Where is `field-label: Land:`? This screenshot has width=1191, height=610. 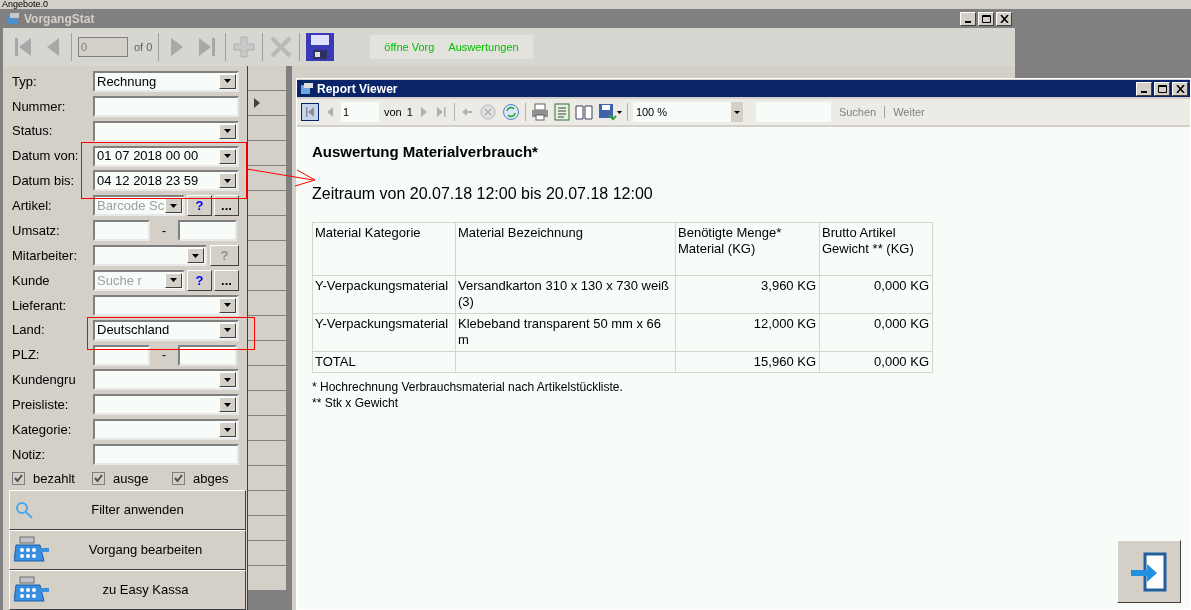 field-label: Land: is located at coordinates (29, 330).